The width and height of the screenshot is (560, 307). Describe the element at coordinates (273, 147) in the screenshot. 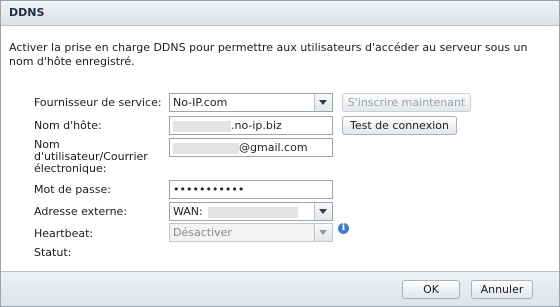

I see `username-suffix: @gmail.com` at that location.